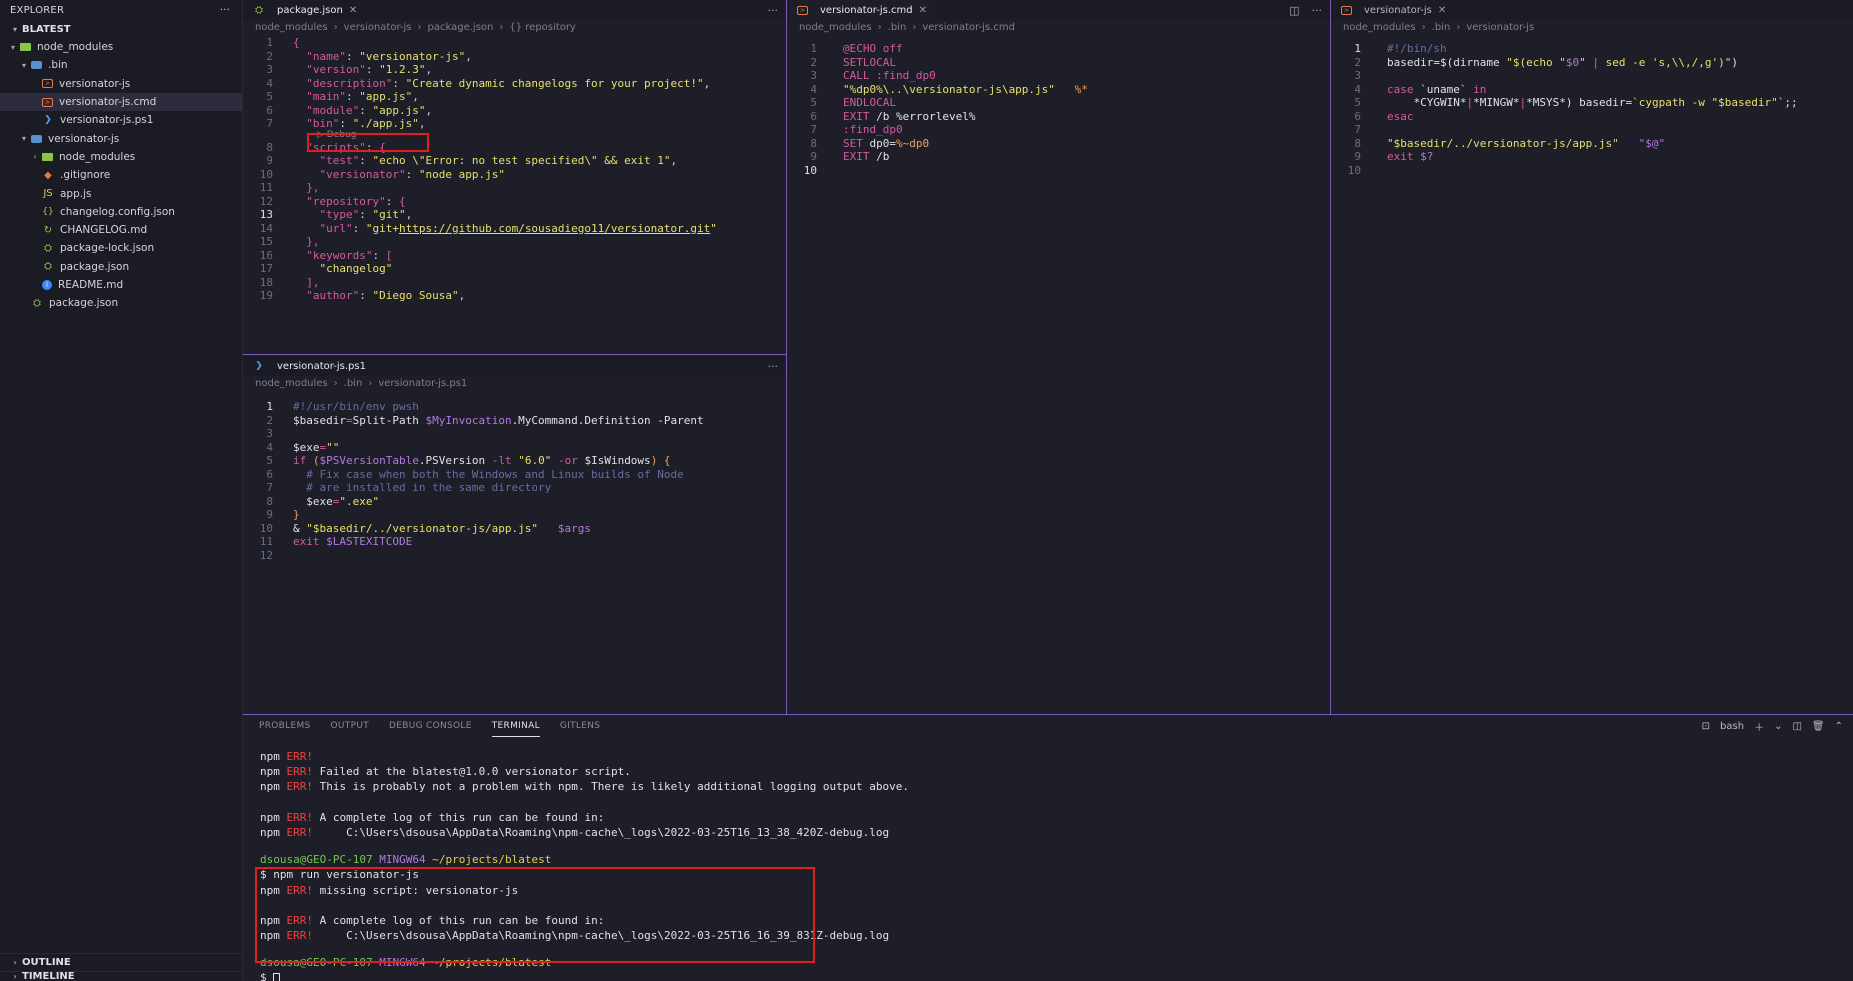 Image resolution: width=1853 pixels, height=981 pixels. Describe the element at coordinates (968, 27) in the screenshot. I see `breadcrumb-item: versionator-js.cmd` at that location.